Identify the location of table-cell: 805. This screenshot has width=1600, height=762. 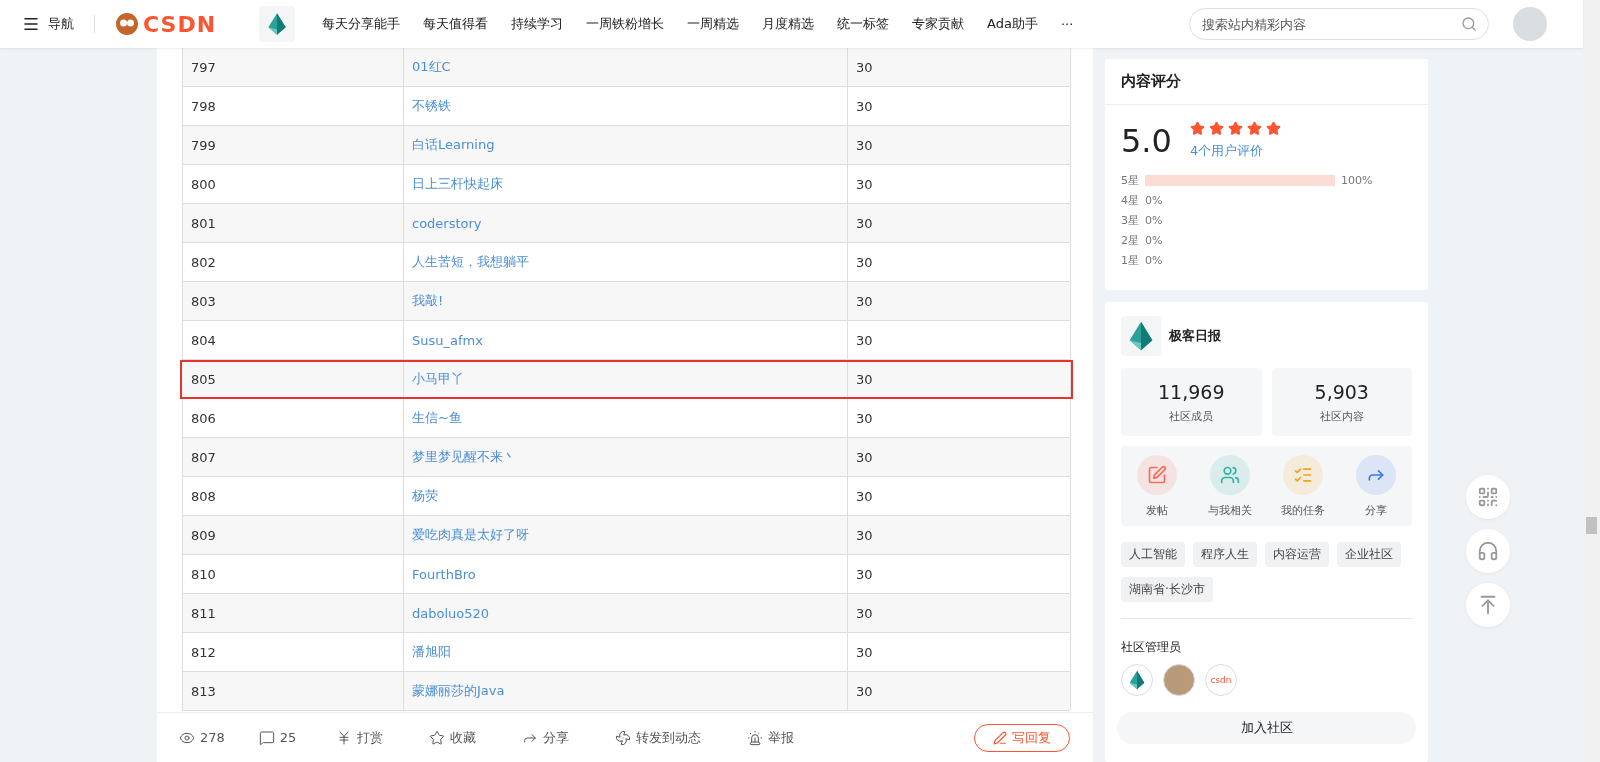
(293, 379).